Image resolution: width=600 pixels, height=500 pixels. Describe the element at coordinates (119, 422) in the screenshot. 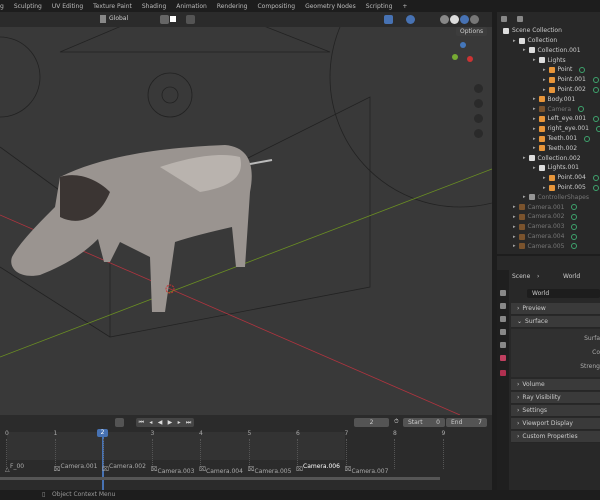

I see `record-button` at that location.